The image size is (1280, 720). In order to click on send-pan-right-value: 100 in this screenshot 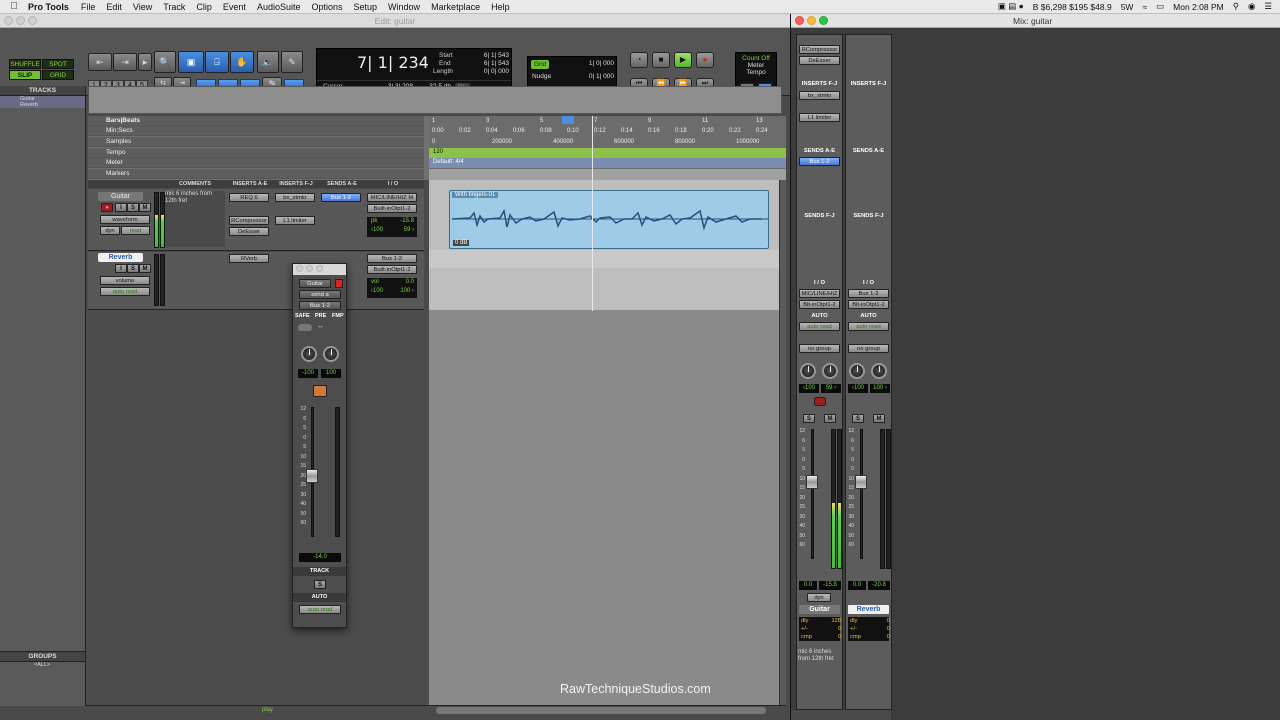, I will do `click(331, 373)`.